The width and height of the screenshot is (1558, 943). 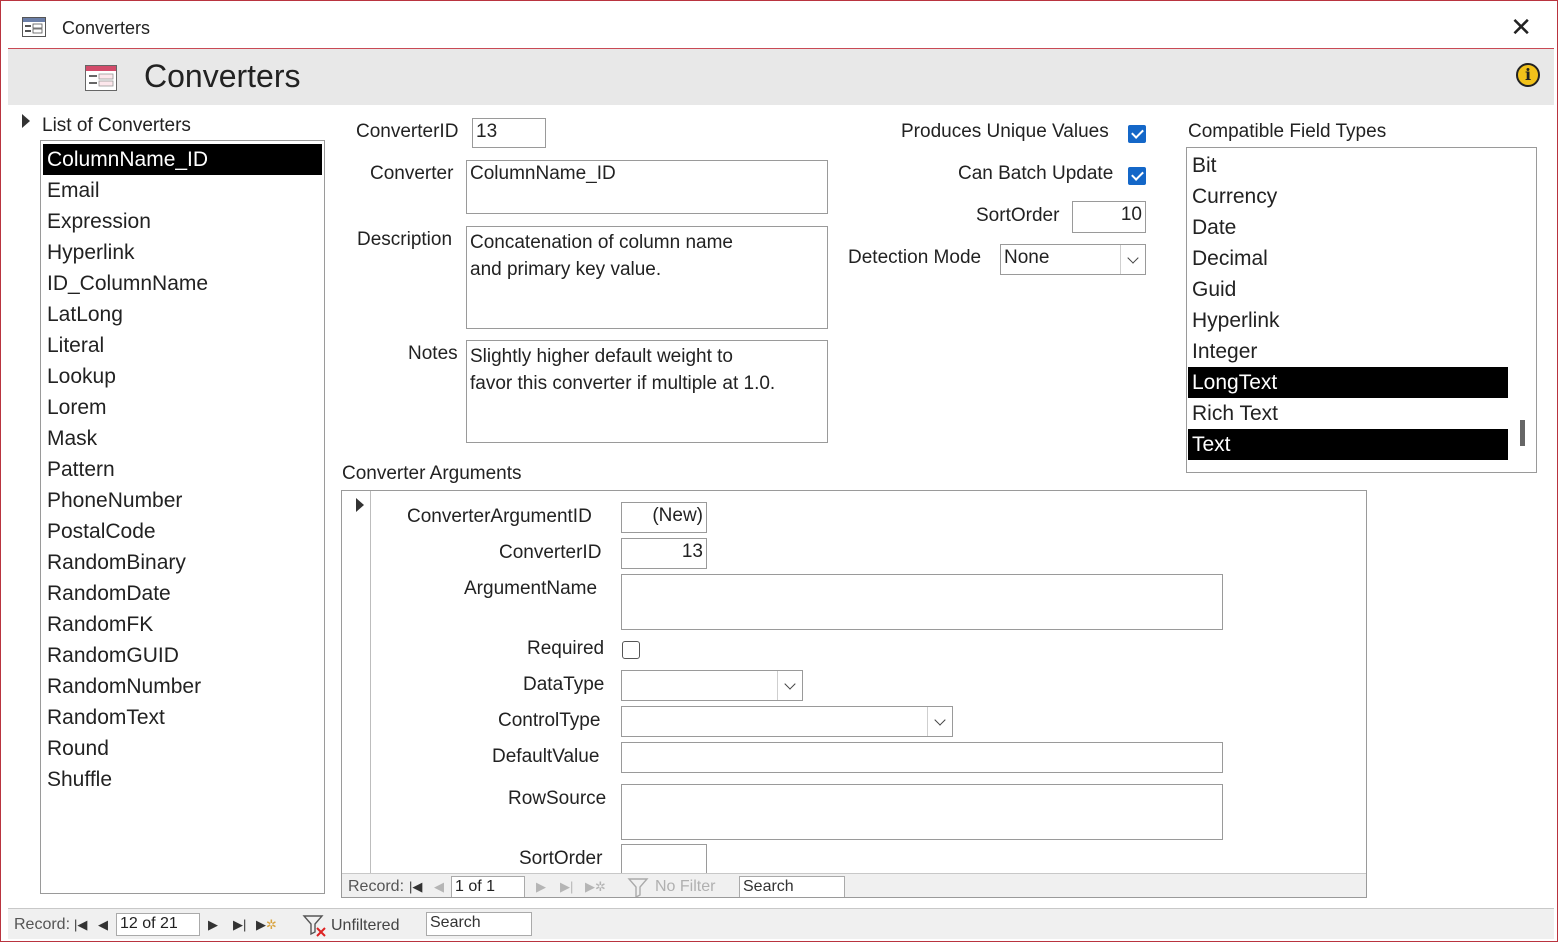 What do you see at coordinates (1348, 289) in the screenshot?
I see `field-type-item: Guid` at bounding box center [1348, 289].